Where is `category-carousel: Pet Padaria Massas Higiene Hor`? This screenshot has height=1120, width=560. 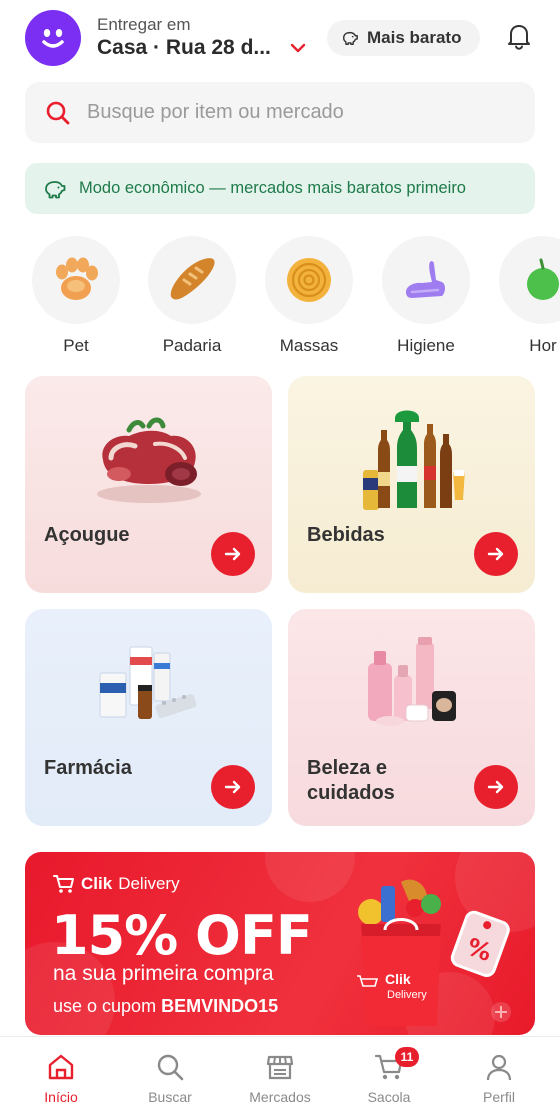 category-carousel: Pet Padaria Massas Higiene Hor is located at coordinates (280, 296).